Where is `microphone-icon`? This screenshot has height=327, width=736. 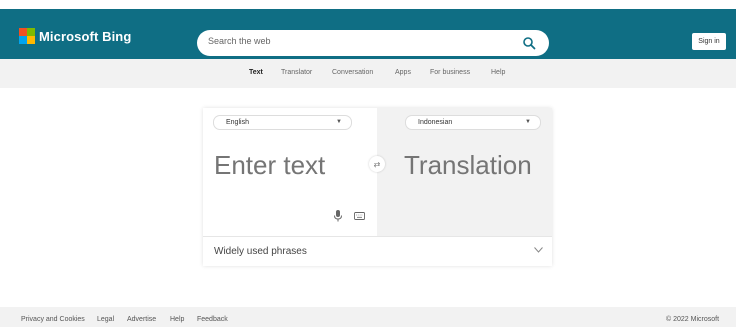
microphone-icon is located at coordinates (338, 216).